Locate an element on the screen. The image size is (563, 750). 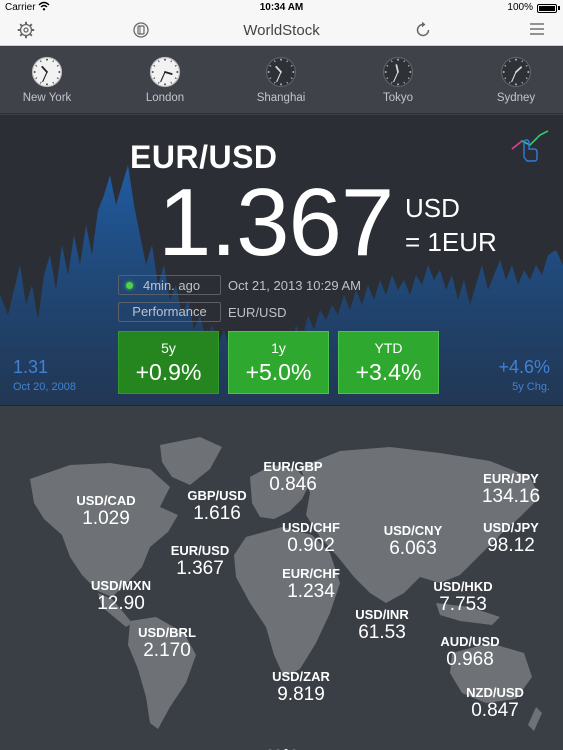
page-indicator is located at coordinates (281, 745).